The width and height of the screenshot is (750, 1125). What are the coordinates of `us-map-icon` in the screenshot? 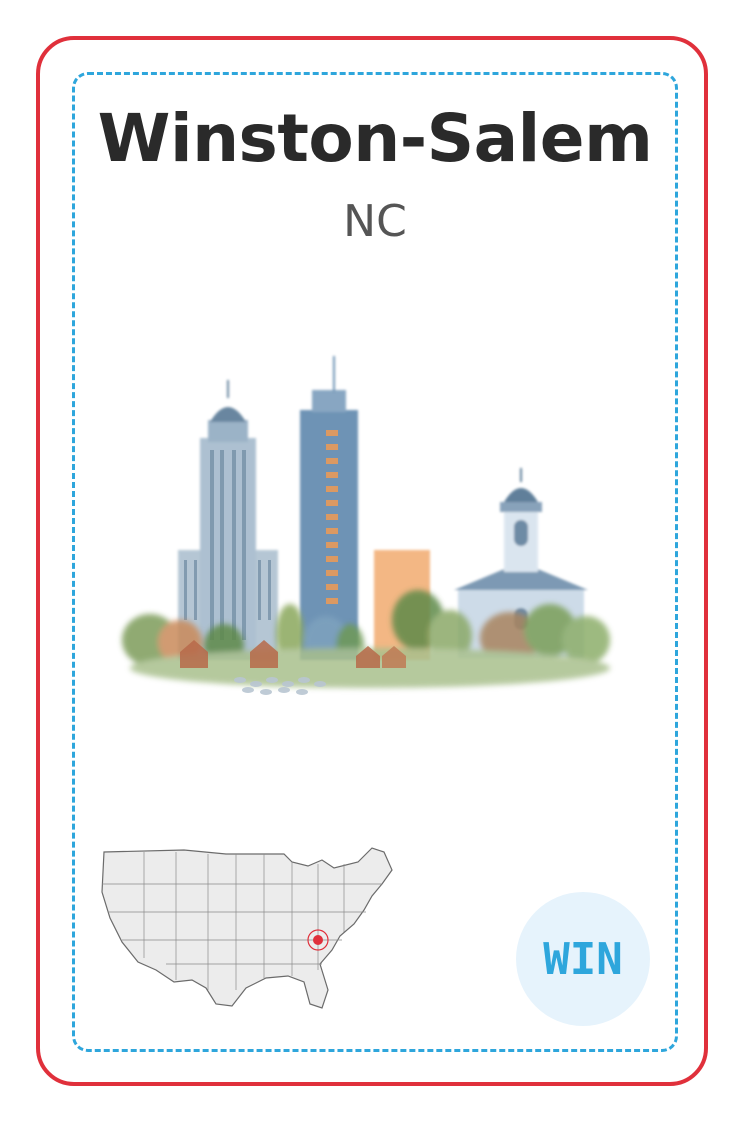 It's located at (247, 928).